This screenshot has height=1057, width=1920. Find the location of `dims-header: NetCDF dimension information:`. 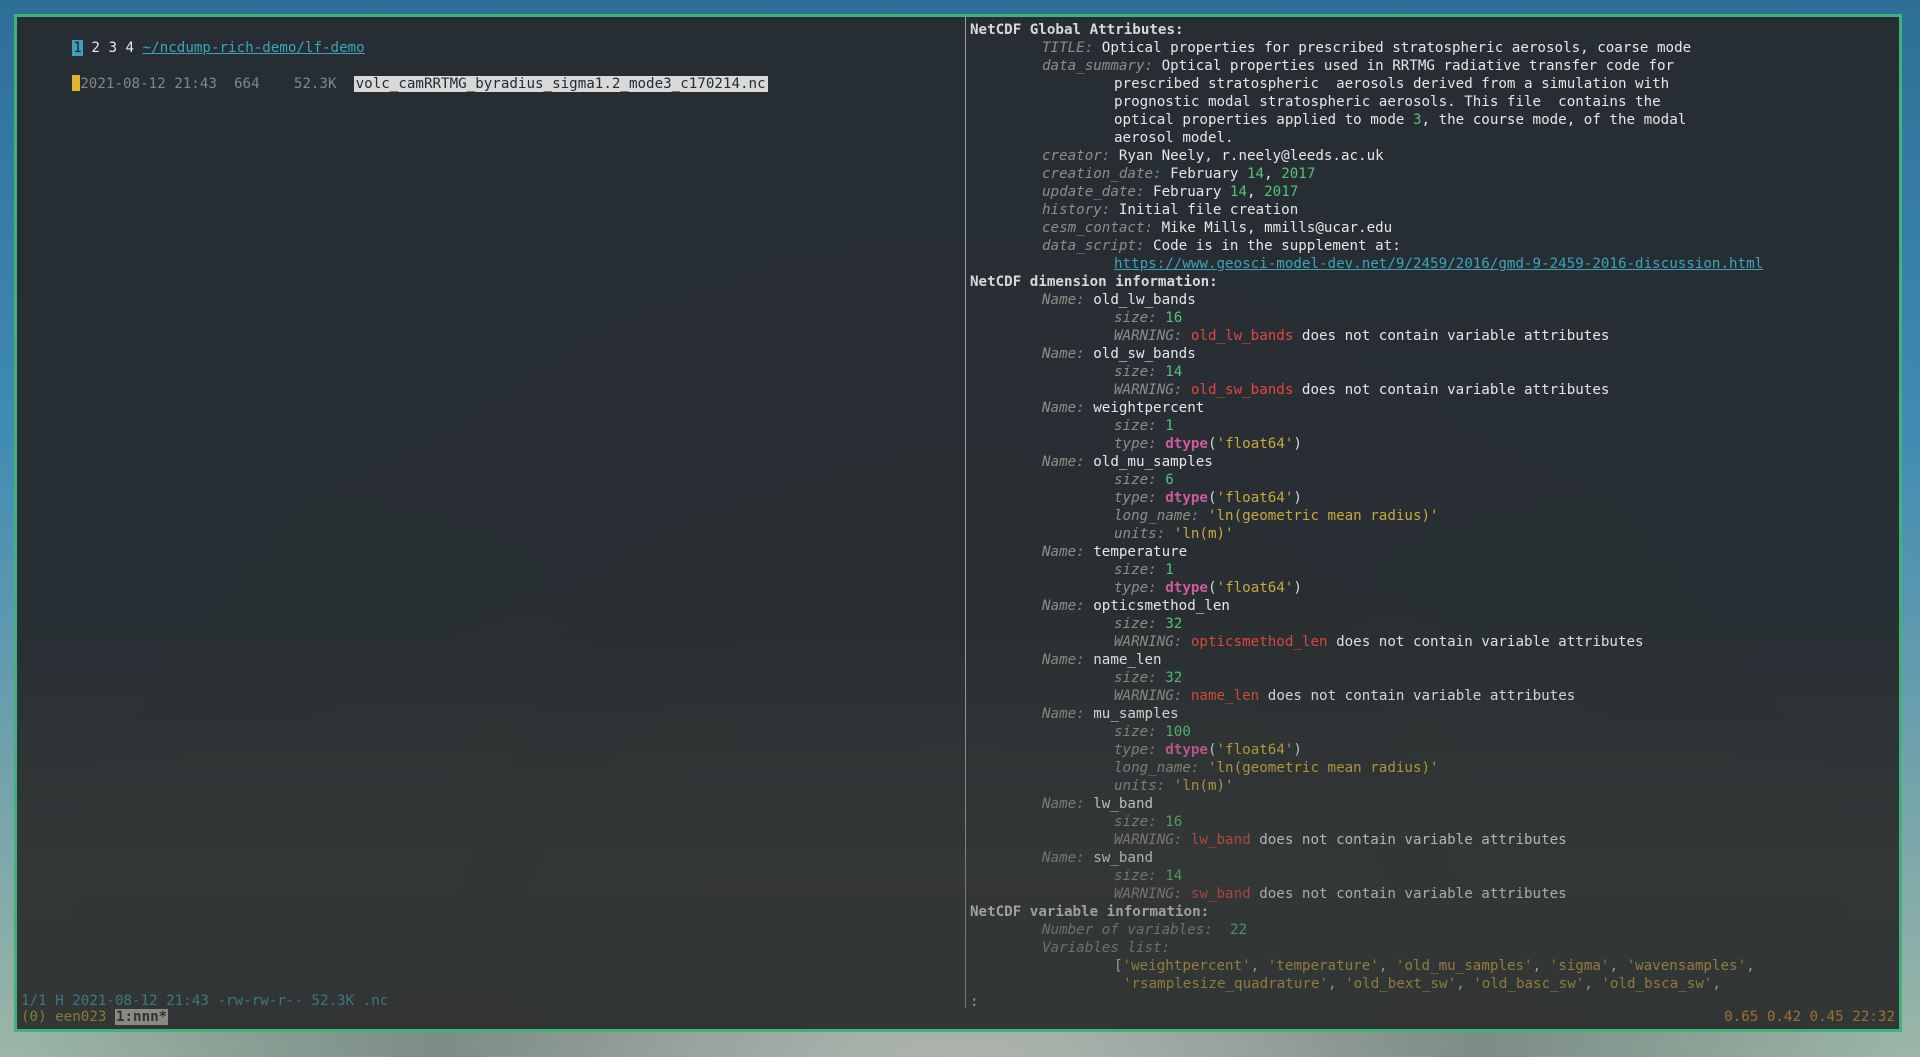

dims-header: NetCDF dimension information: is located at coordinates (1094, 282).